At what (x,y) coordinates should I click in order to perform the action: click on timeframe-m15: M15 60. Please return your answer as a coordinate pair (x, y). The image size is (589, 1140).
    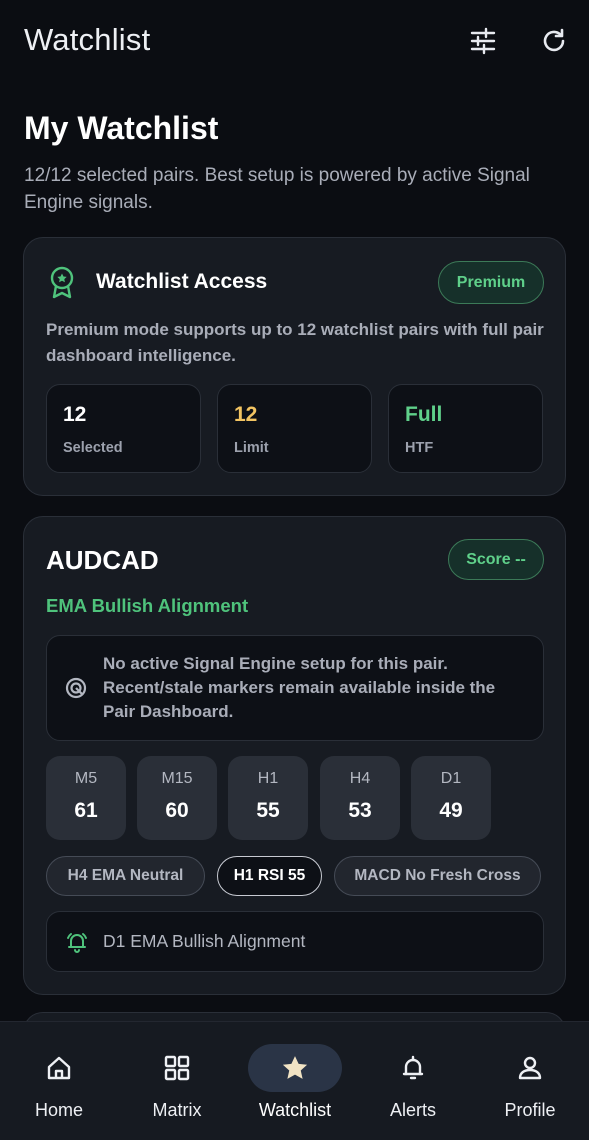
    Looking at the image, I should click on (177, 798).